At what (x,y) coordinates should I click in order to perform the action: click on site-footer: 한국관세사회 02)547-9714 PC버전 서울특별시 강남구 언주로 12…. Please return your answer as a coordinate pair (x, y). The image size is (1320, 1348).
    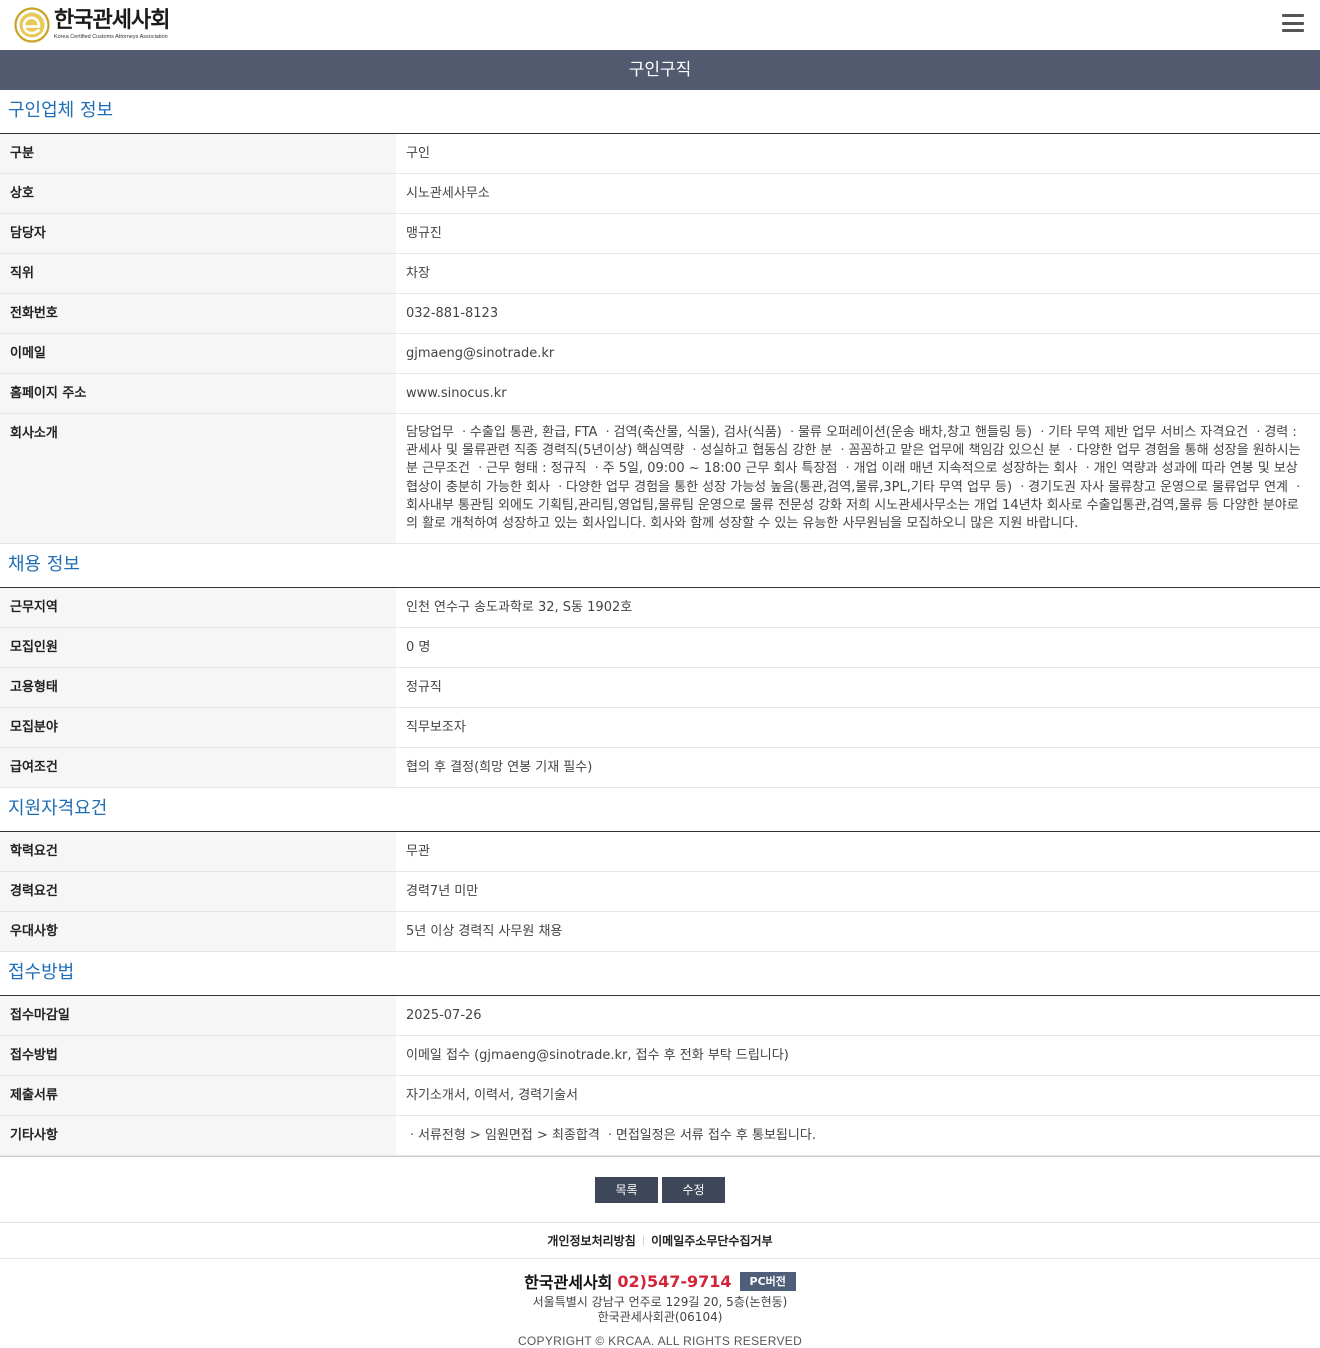
    Looking at the image, I should click on (660, 1303).